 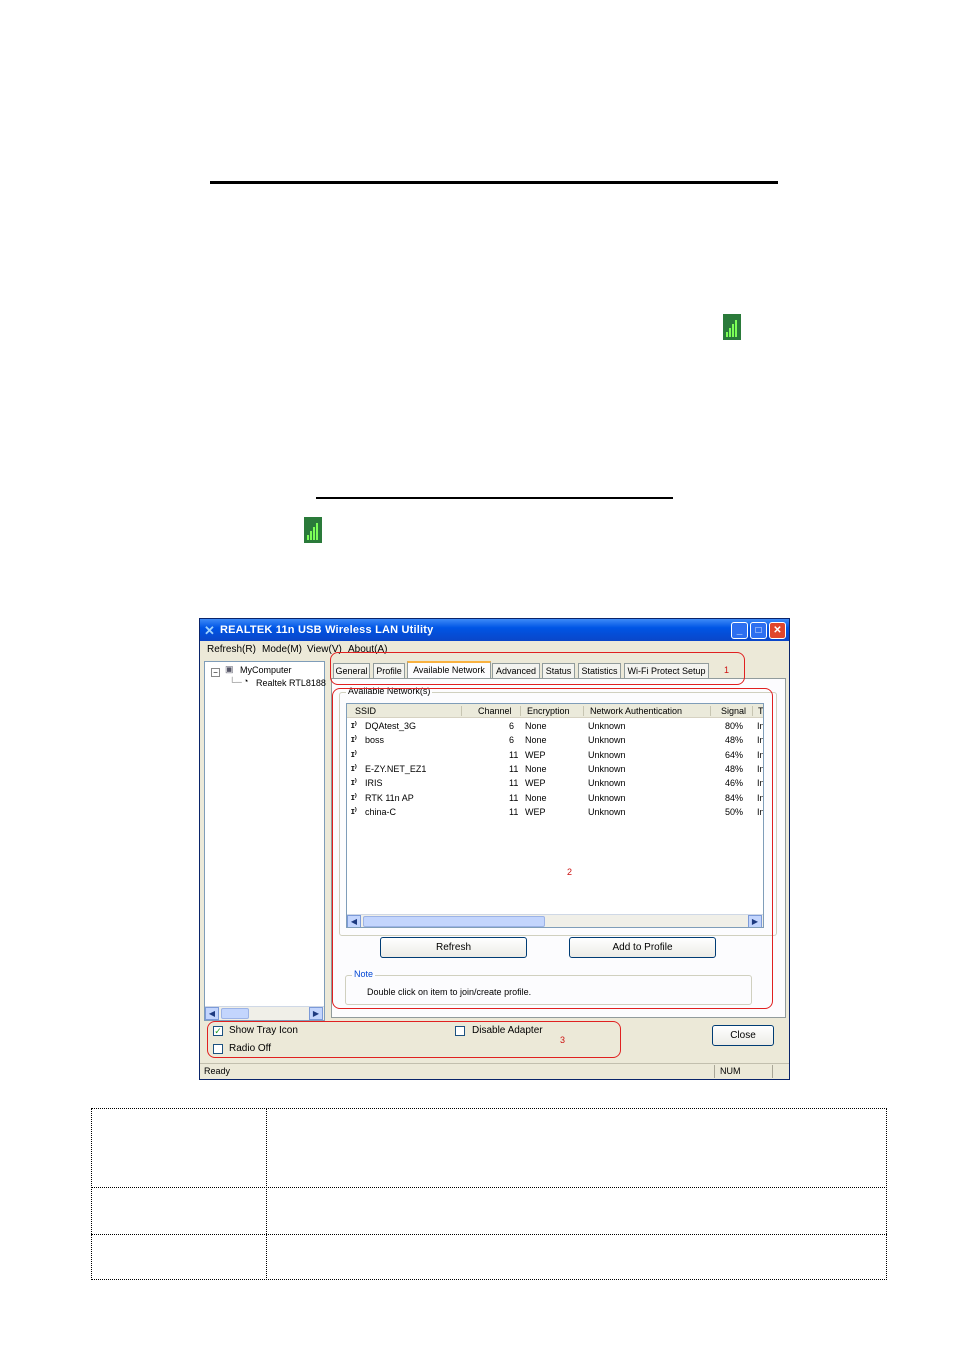 What do you see at coordinates (246, 681) in the screenshot?
I see `adapter-icon: ◔` at bounding box center [246, 681].